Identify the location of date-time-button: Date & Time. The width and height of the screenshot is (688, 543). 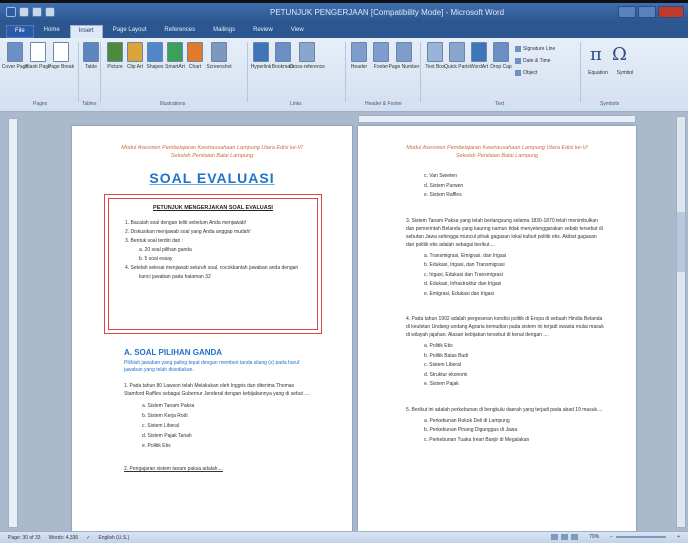
(535, 61).